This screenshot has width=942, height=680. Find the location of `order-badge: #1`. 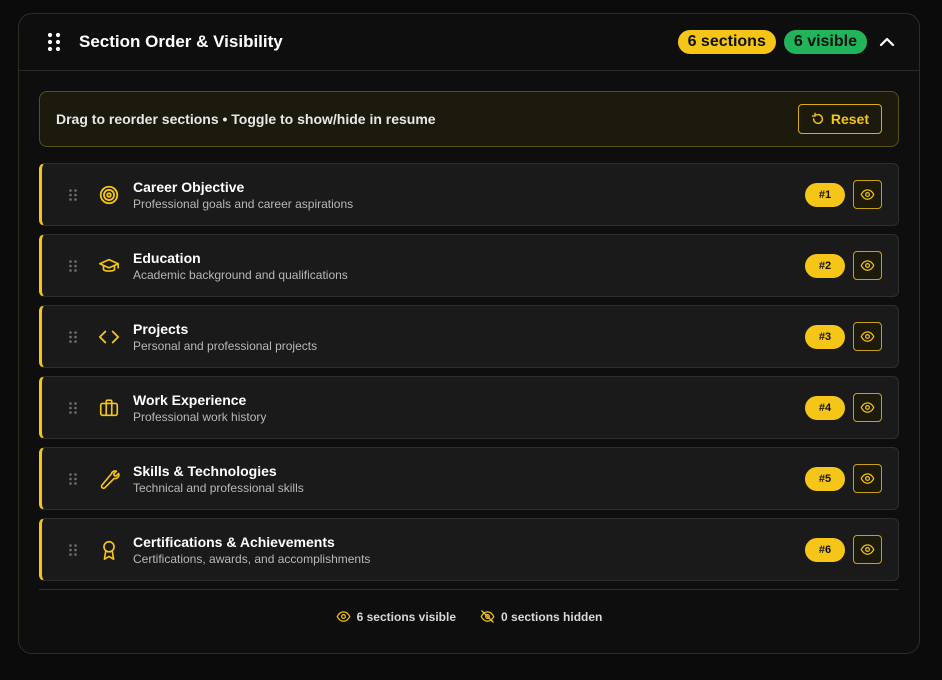

order-badge: #1 is located at coordinates (825, 194).